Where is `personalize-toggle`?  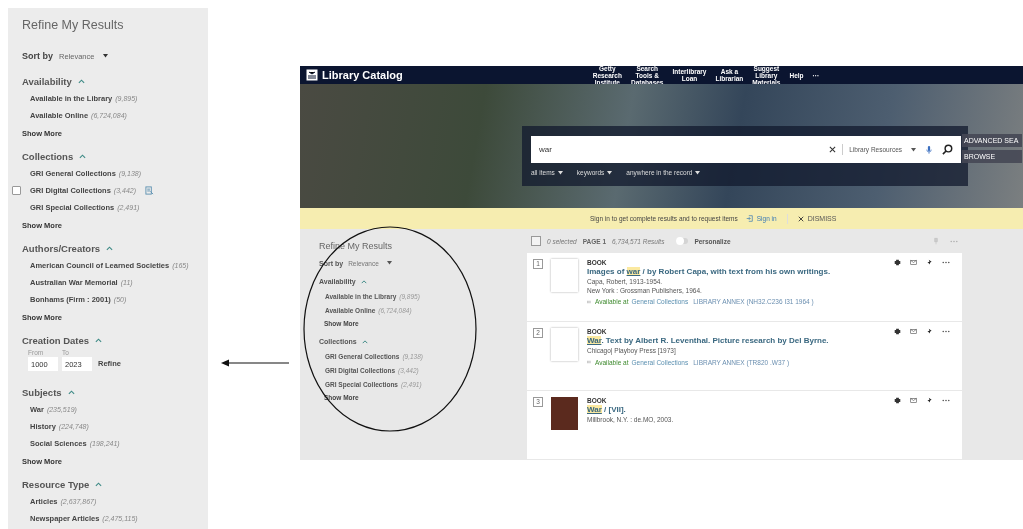 personalize-toggle is located at coordinates (682, 241).